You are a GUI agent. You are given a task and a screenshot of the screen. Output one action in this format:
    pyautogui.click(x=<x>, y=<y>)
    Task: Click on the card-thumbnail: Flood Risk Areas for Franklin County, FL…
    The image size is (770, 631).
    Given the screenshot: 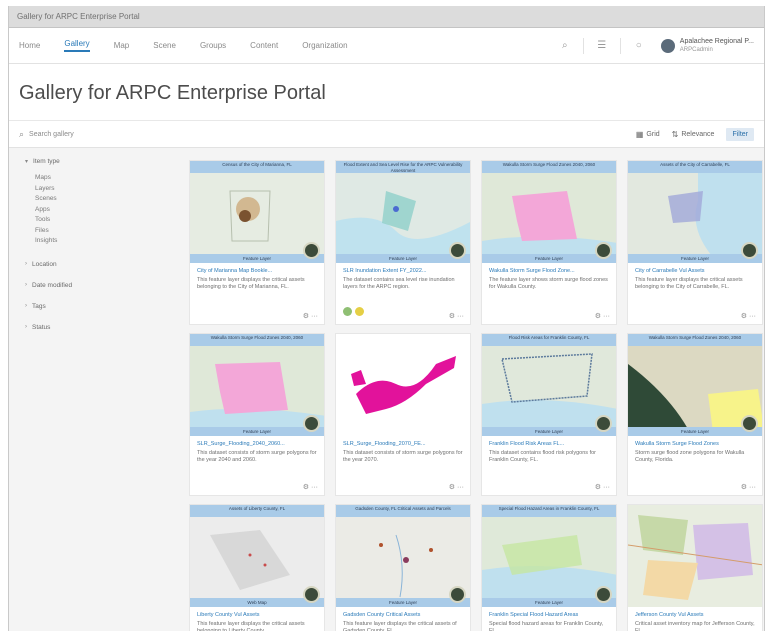 What is the action you would take?
    pyautogui.click(x=549, y=385)
    